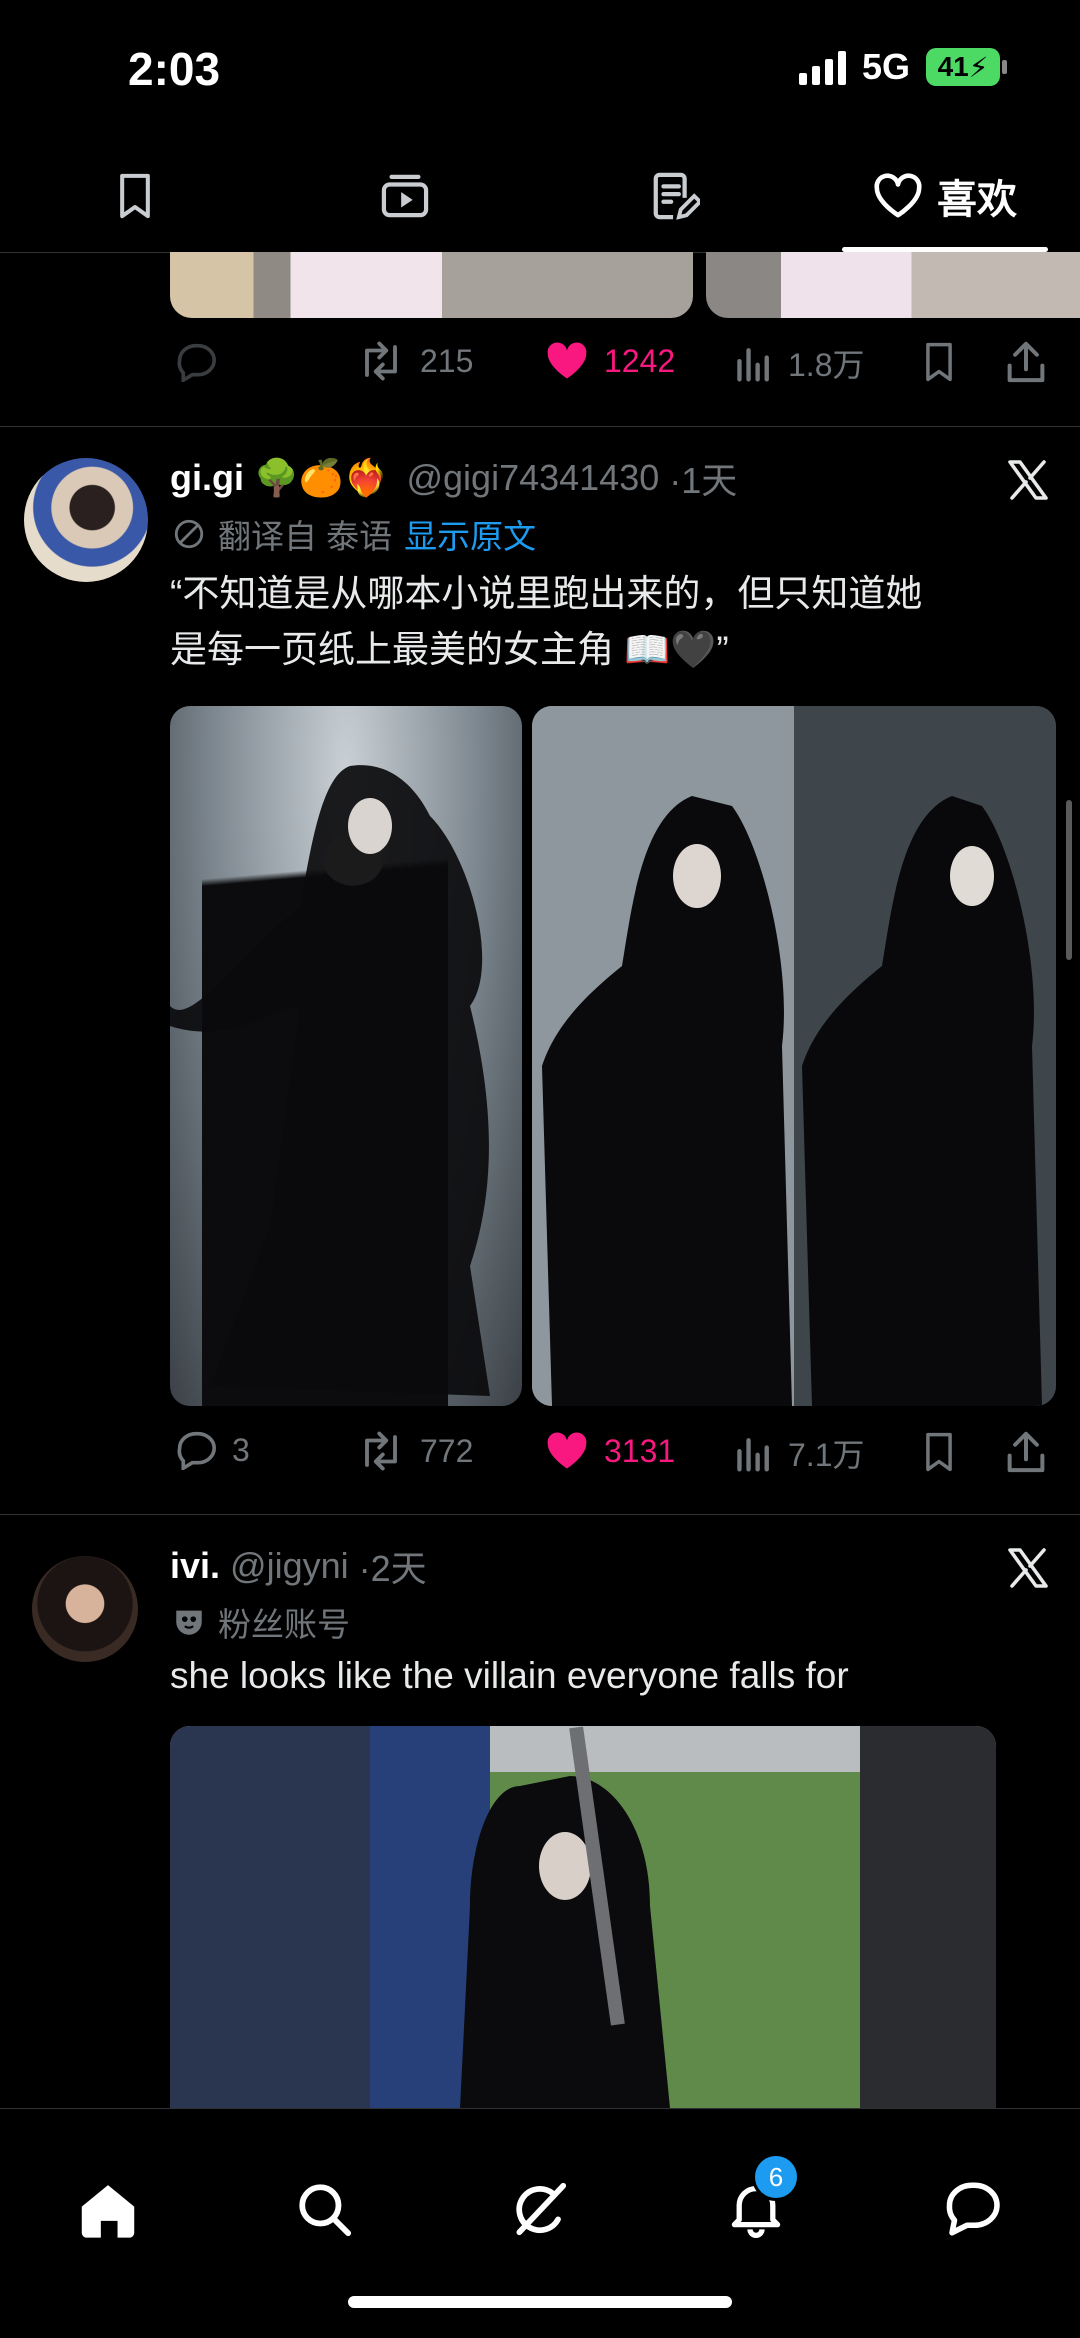 The width and height of the screenshot is (1080, 2338). Describe the element at coordinates (195, 1566) in the screenshot. I see `display-name: ivi.` at that location.